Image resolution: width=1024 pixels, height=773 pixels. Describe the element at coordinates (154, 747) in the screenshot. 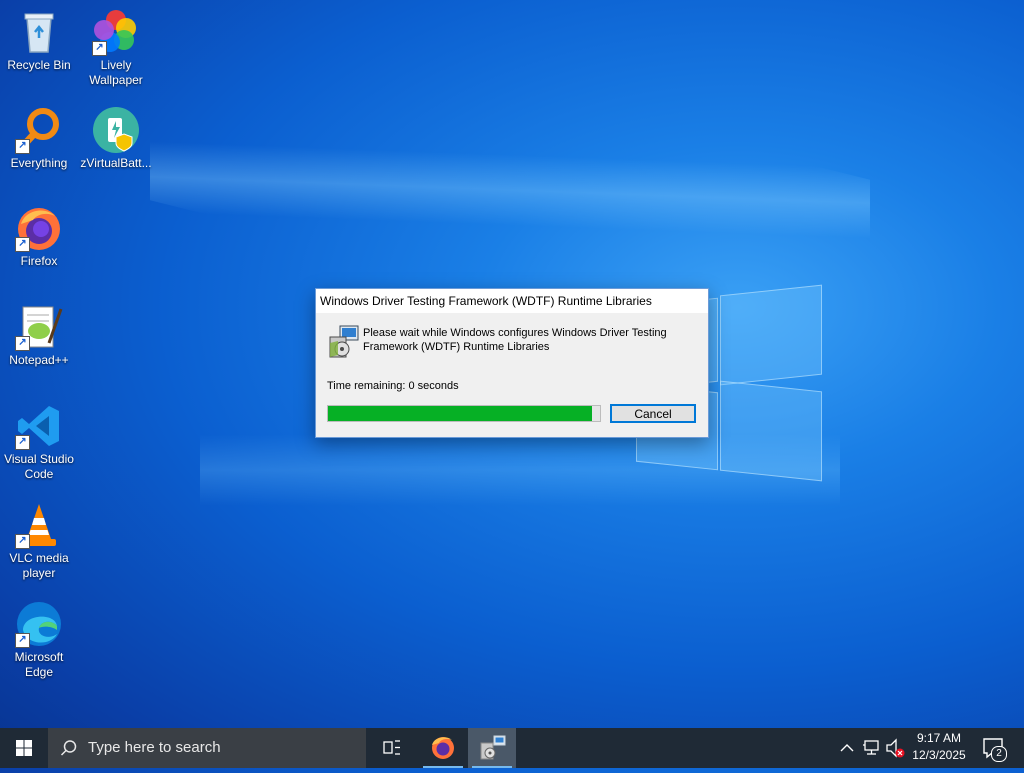

I see `search-placeholder: Type here to search` at that location.